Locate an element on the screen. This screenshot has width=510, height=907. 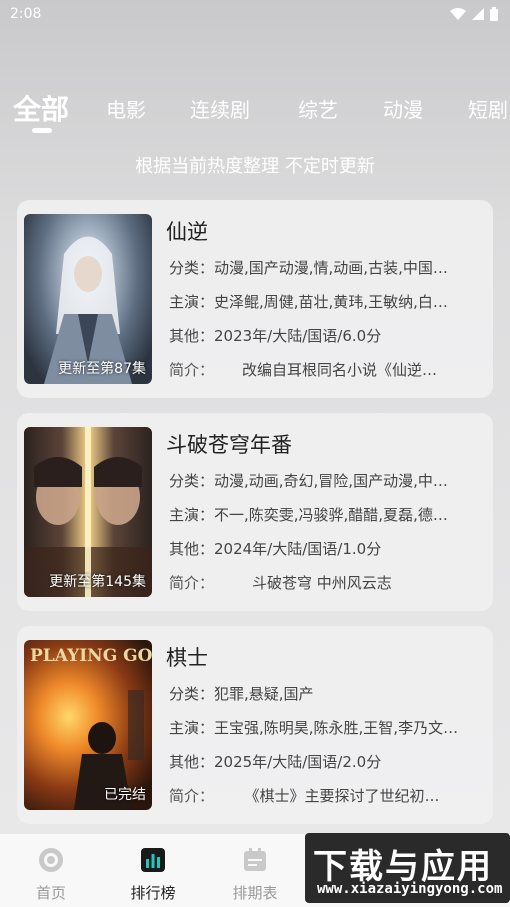
tab-movie: 电影 is located at coordinates (126, 108).